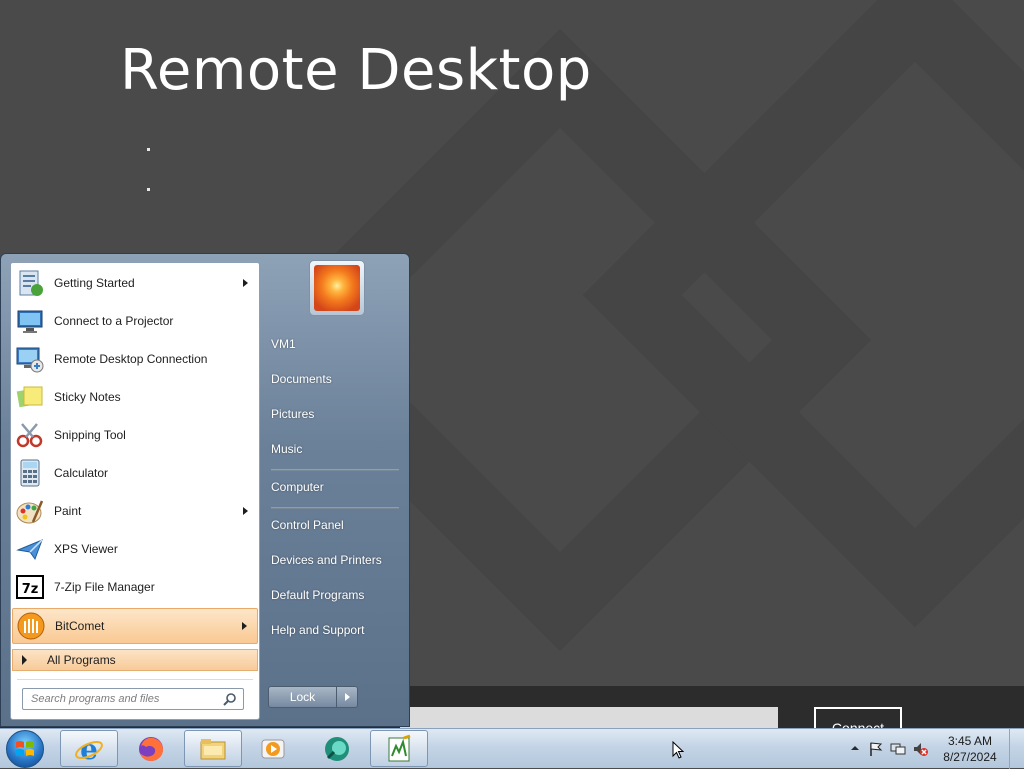  What do you see at coordinates (970, 757) in the screenshot?
I see `clock-date: 8/27/2024` at bounding box center [970, 757].